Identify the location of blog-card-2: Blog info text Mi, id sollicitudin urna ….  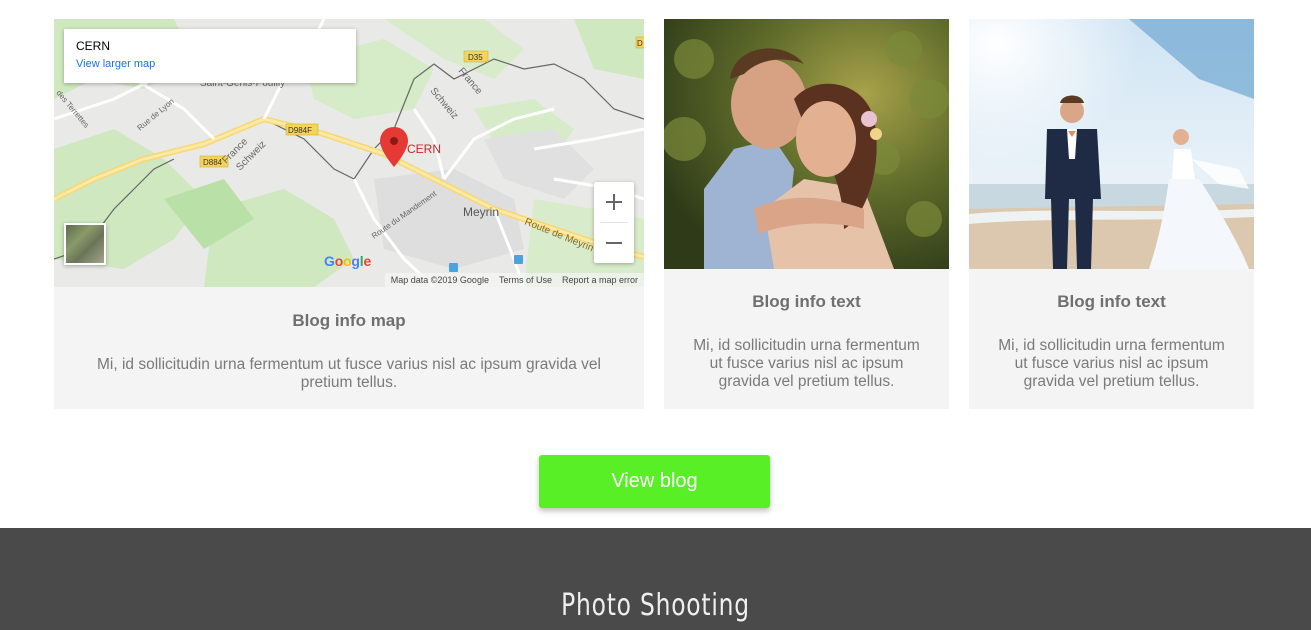
(1111, 214).